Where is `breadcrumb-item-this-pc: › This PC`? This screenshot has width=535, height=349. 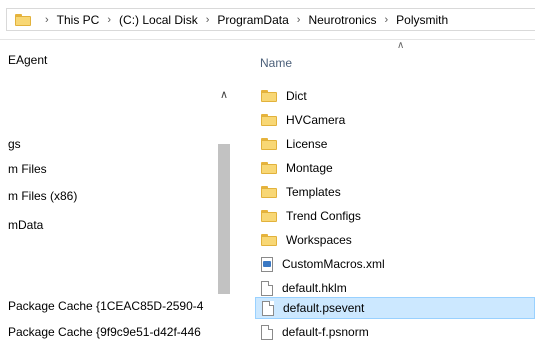
breadcrumb-item-this-pc: › This PC is located at coordinates (68, 20).